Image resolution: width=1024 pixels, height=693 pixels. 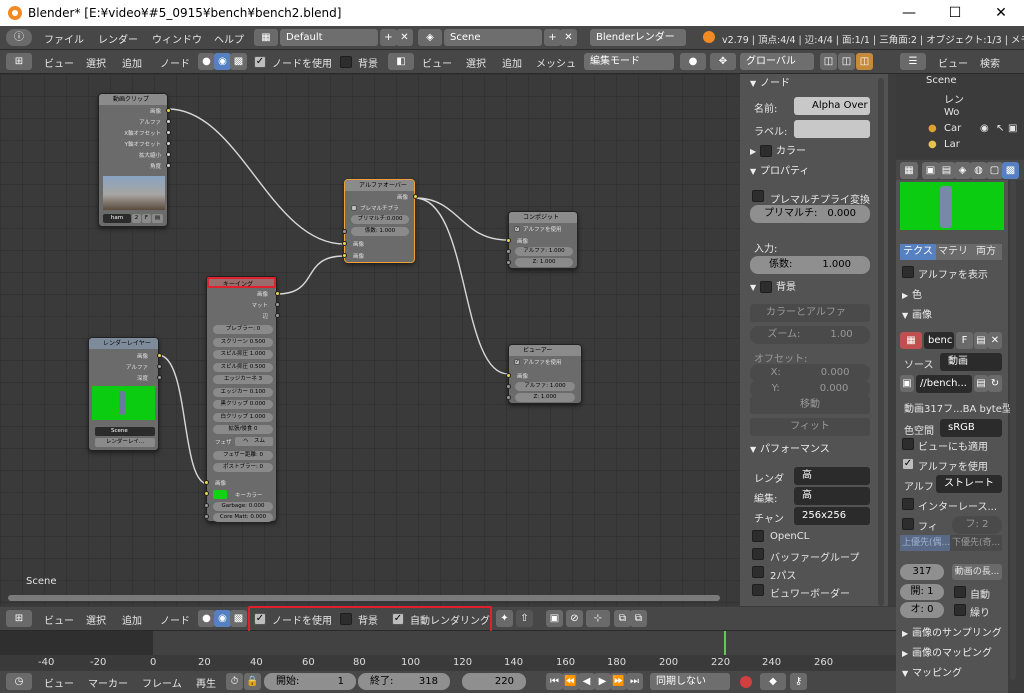 I want to click on composite-z-socket, so click(x=508, y=262).